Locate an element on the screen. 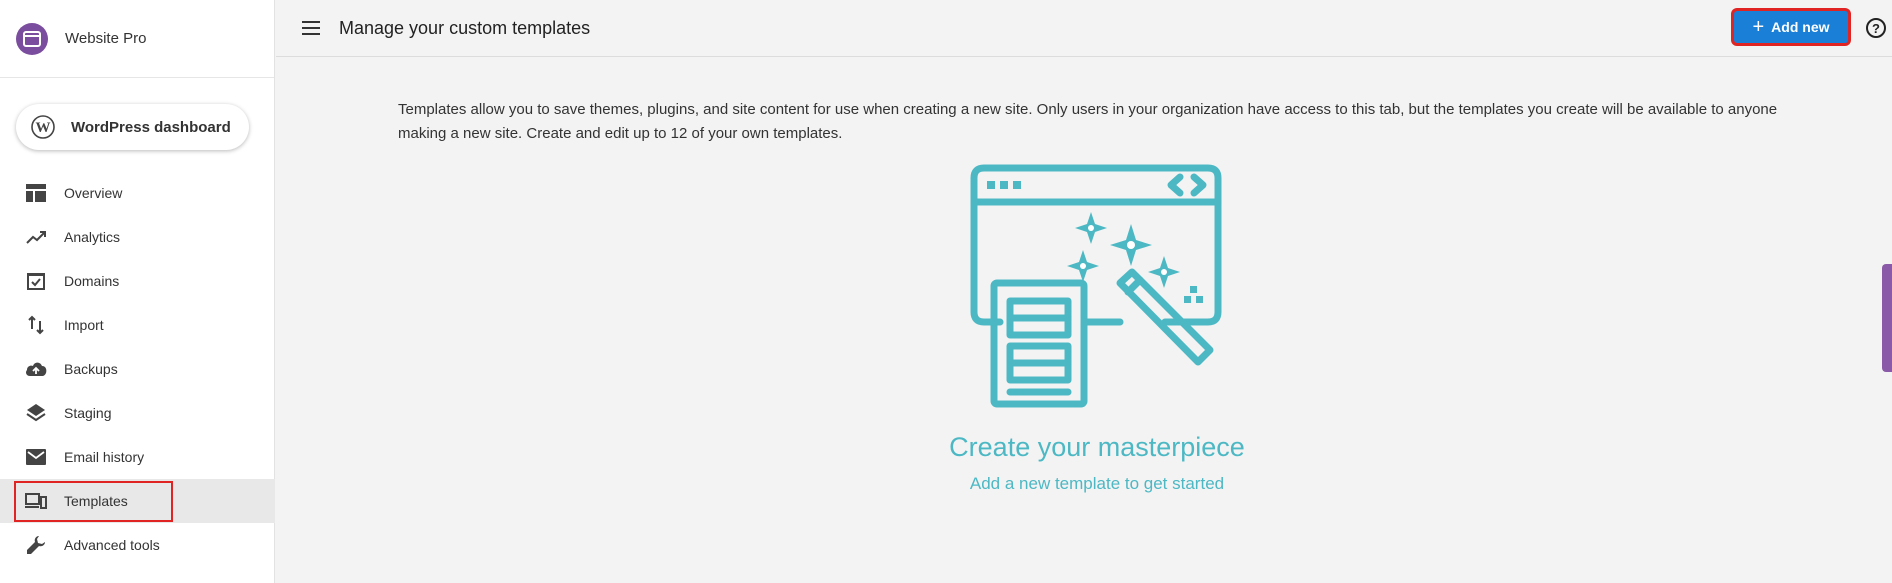 This screenshot has width=1892, height=583. sidebar-item-advanced-tools: Advanced tools is located at coordinates (137, 545).